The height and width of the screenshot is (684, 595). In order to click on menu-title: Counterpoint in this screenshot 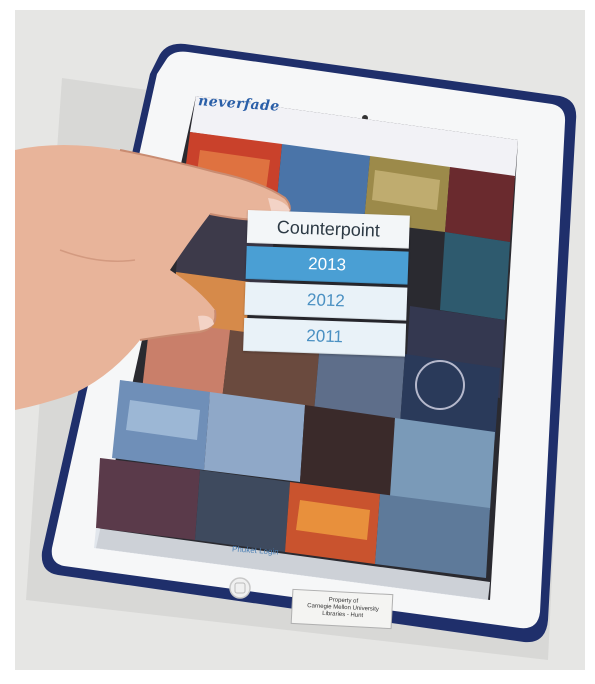, I will do `click(328, 229)`.